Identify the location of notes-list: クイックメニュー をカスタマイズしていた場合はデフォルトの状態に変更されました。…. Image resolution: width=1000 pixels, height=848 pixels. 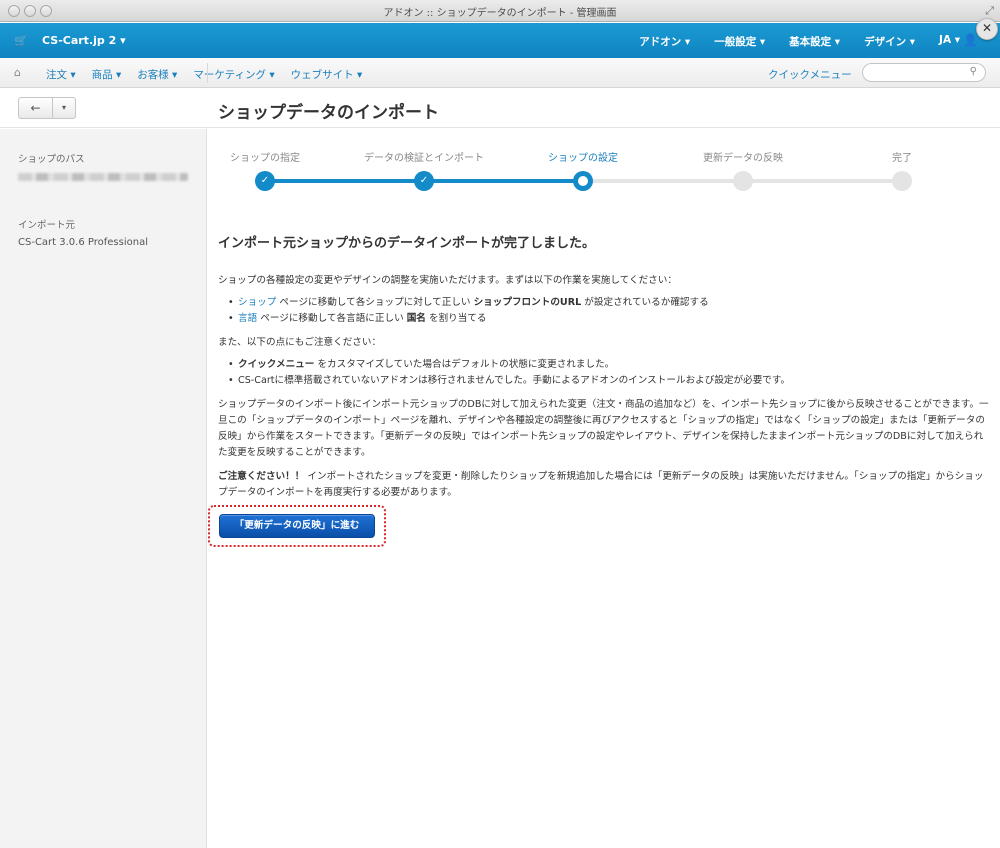
(609, 373).